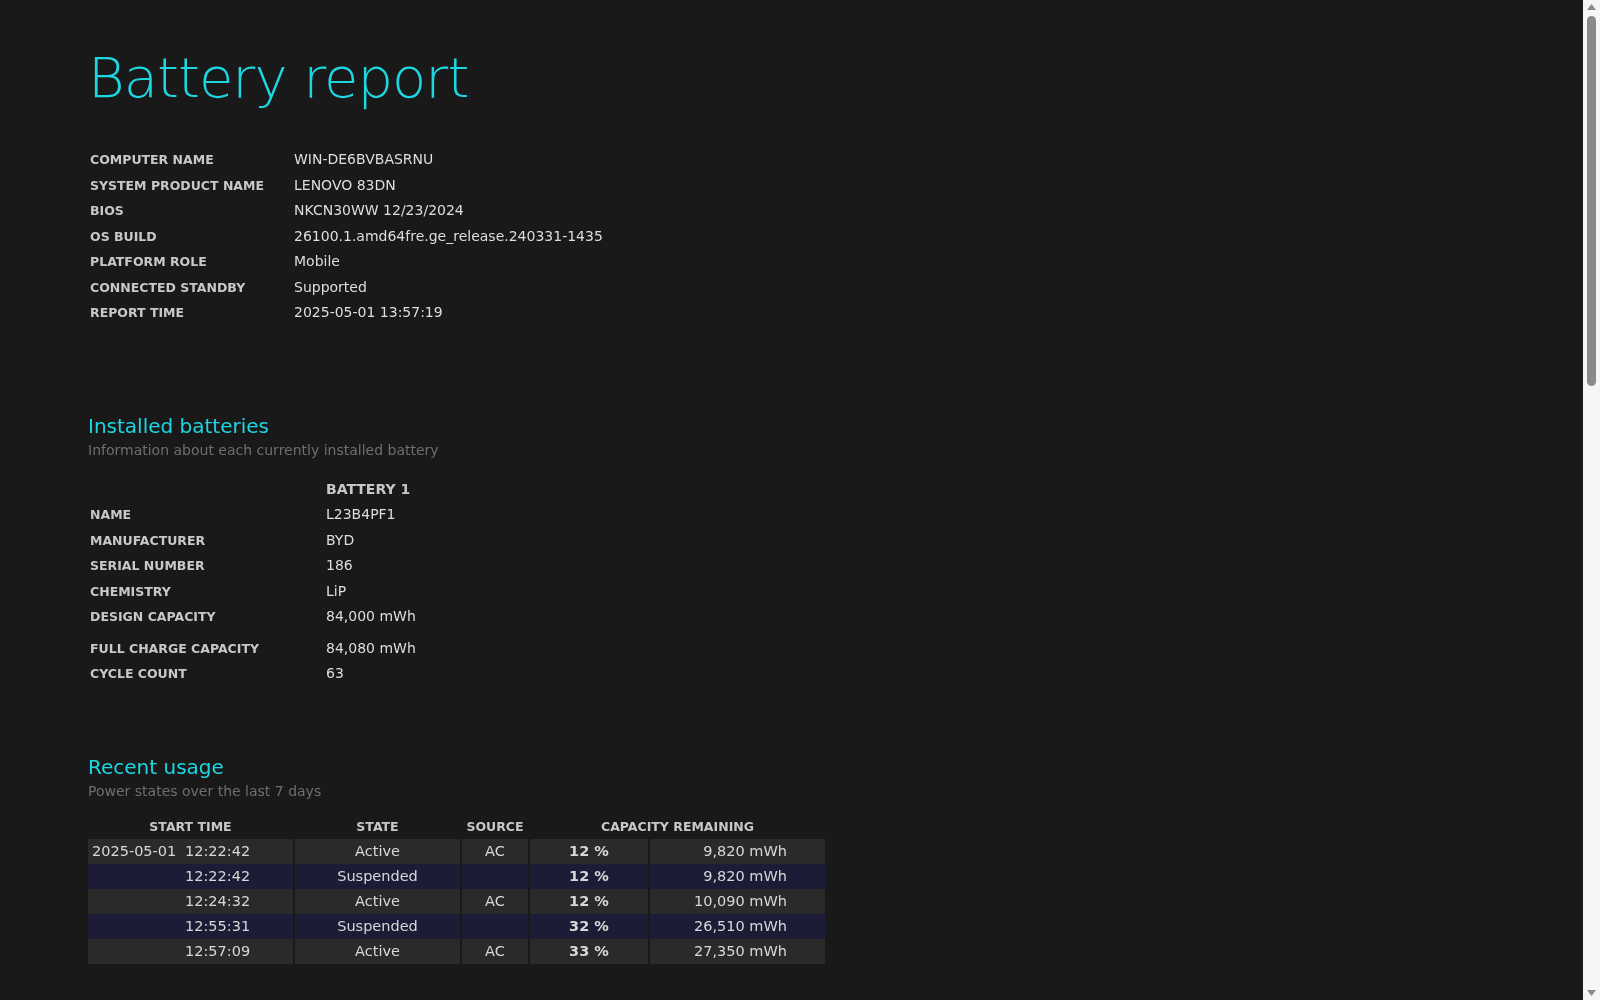 The width and height of the screenshot is (1600, 1000). What do you see at coordinates (330, 287) in the screenshot?
I see `field-value: Supported` at bounding box center [330, 287].